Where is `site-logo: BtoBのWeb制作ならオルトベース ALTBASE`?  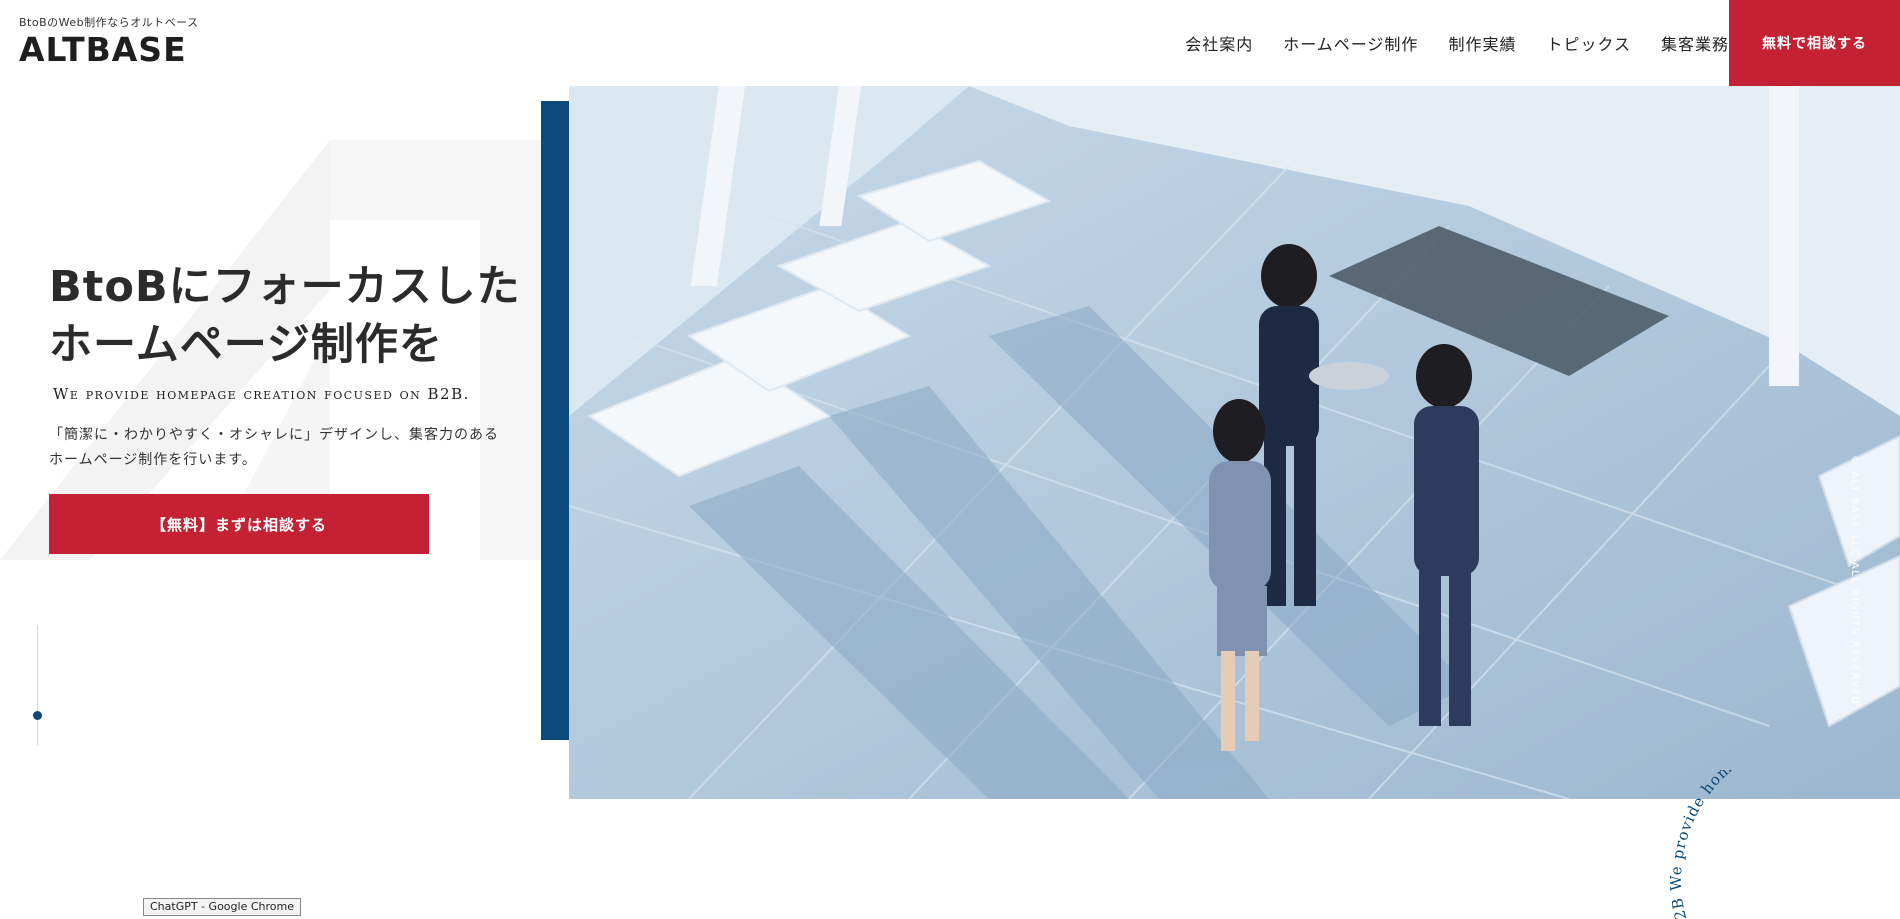 site-logo: BtoBのWeb制作ならオルトベース ALTBASE is located at coordinates (109, 41).